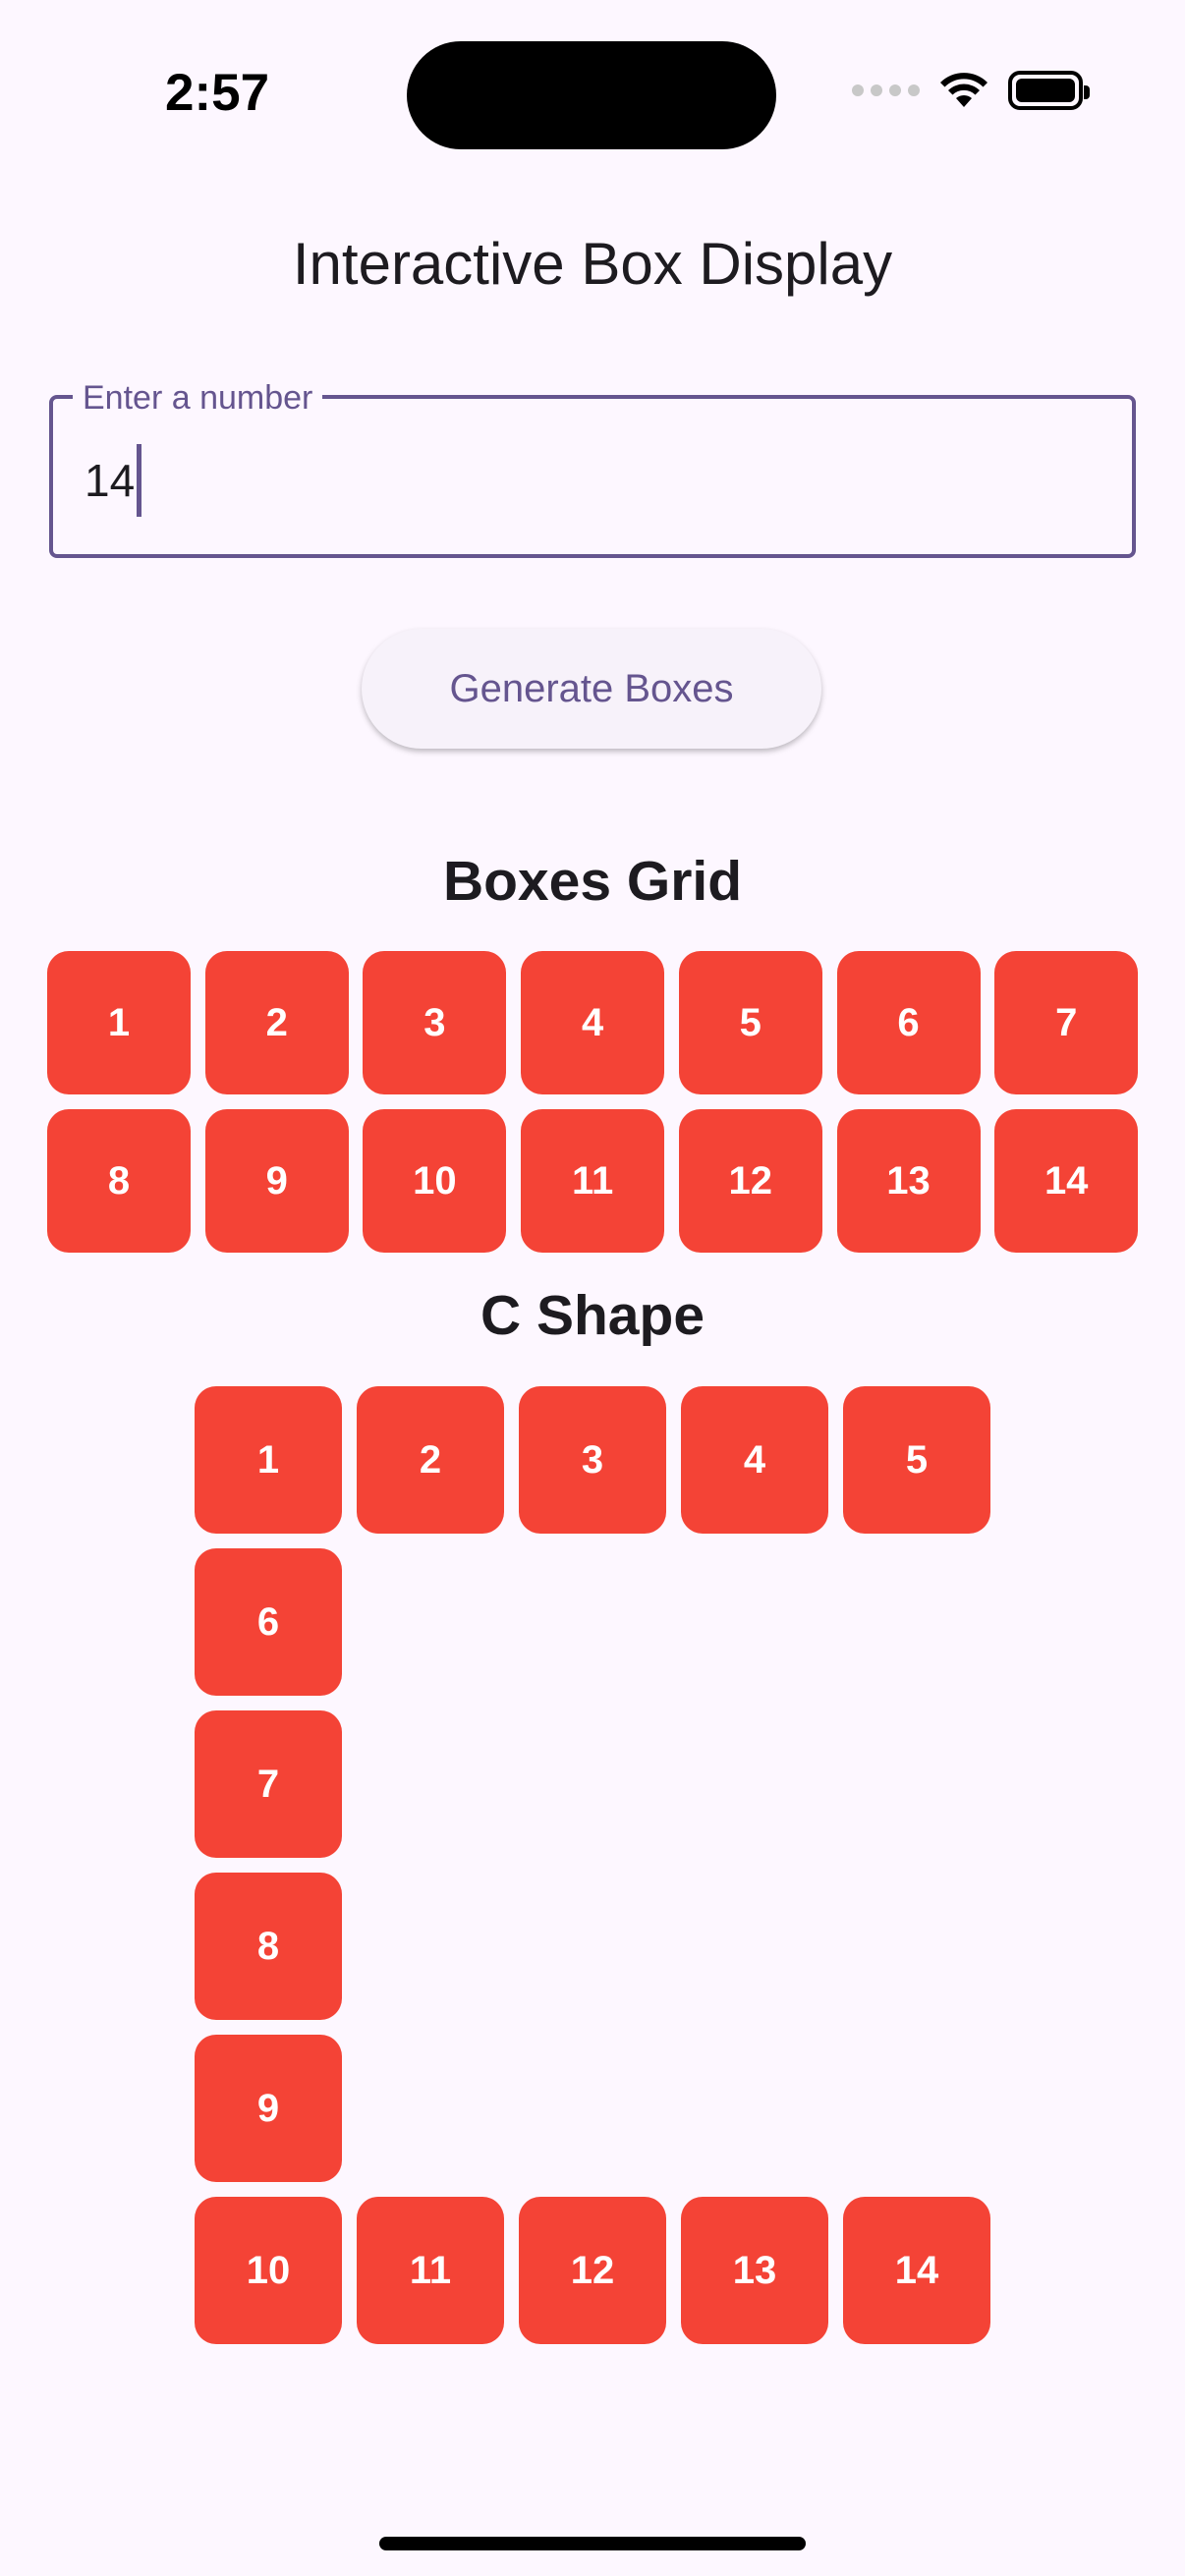 The image size is (1185, 2576). What do you see at coordinates (268, 2270) in the screenshot?
I see `c-shape-box: 10` at bounding box center [268, 2270].